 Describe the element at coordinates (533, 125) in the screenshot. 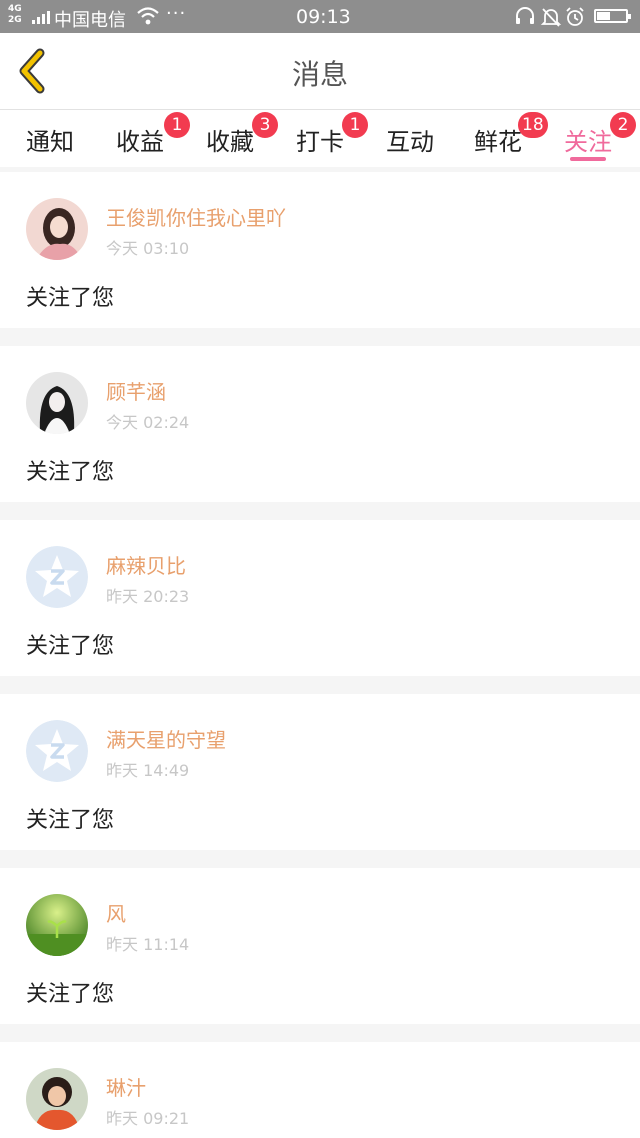

I see `unread-badge: 18` at that location.